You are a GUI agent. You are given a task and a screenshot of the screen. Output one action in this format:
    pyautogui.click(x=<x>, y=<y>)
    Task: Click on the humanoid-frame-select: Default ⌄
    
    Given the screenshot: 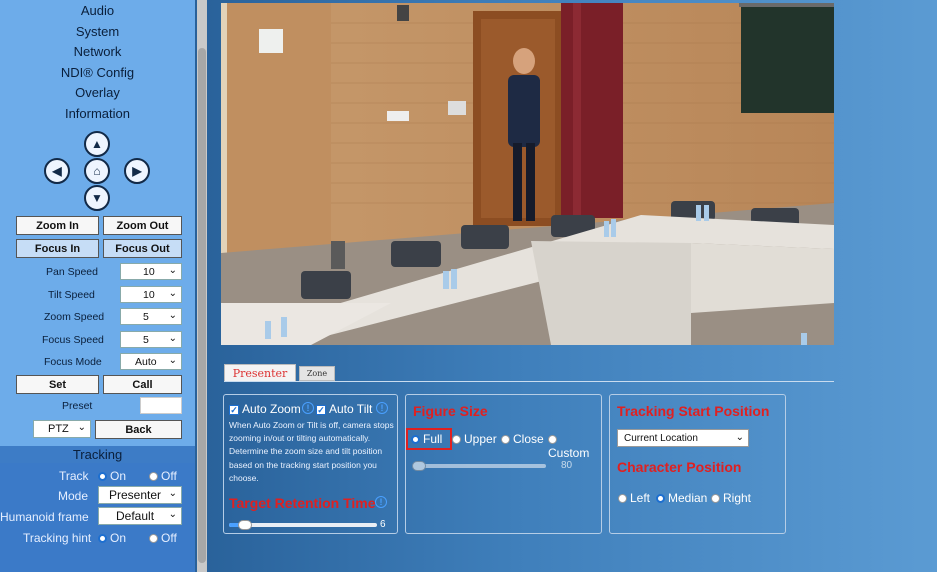 What is the action you would take?
    pyautogui.click(x=140, y=516)
    